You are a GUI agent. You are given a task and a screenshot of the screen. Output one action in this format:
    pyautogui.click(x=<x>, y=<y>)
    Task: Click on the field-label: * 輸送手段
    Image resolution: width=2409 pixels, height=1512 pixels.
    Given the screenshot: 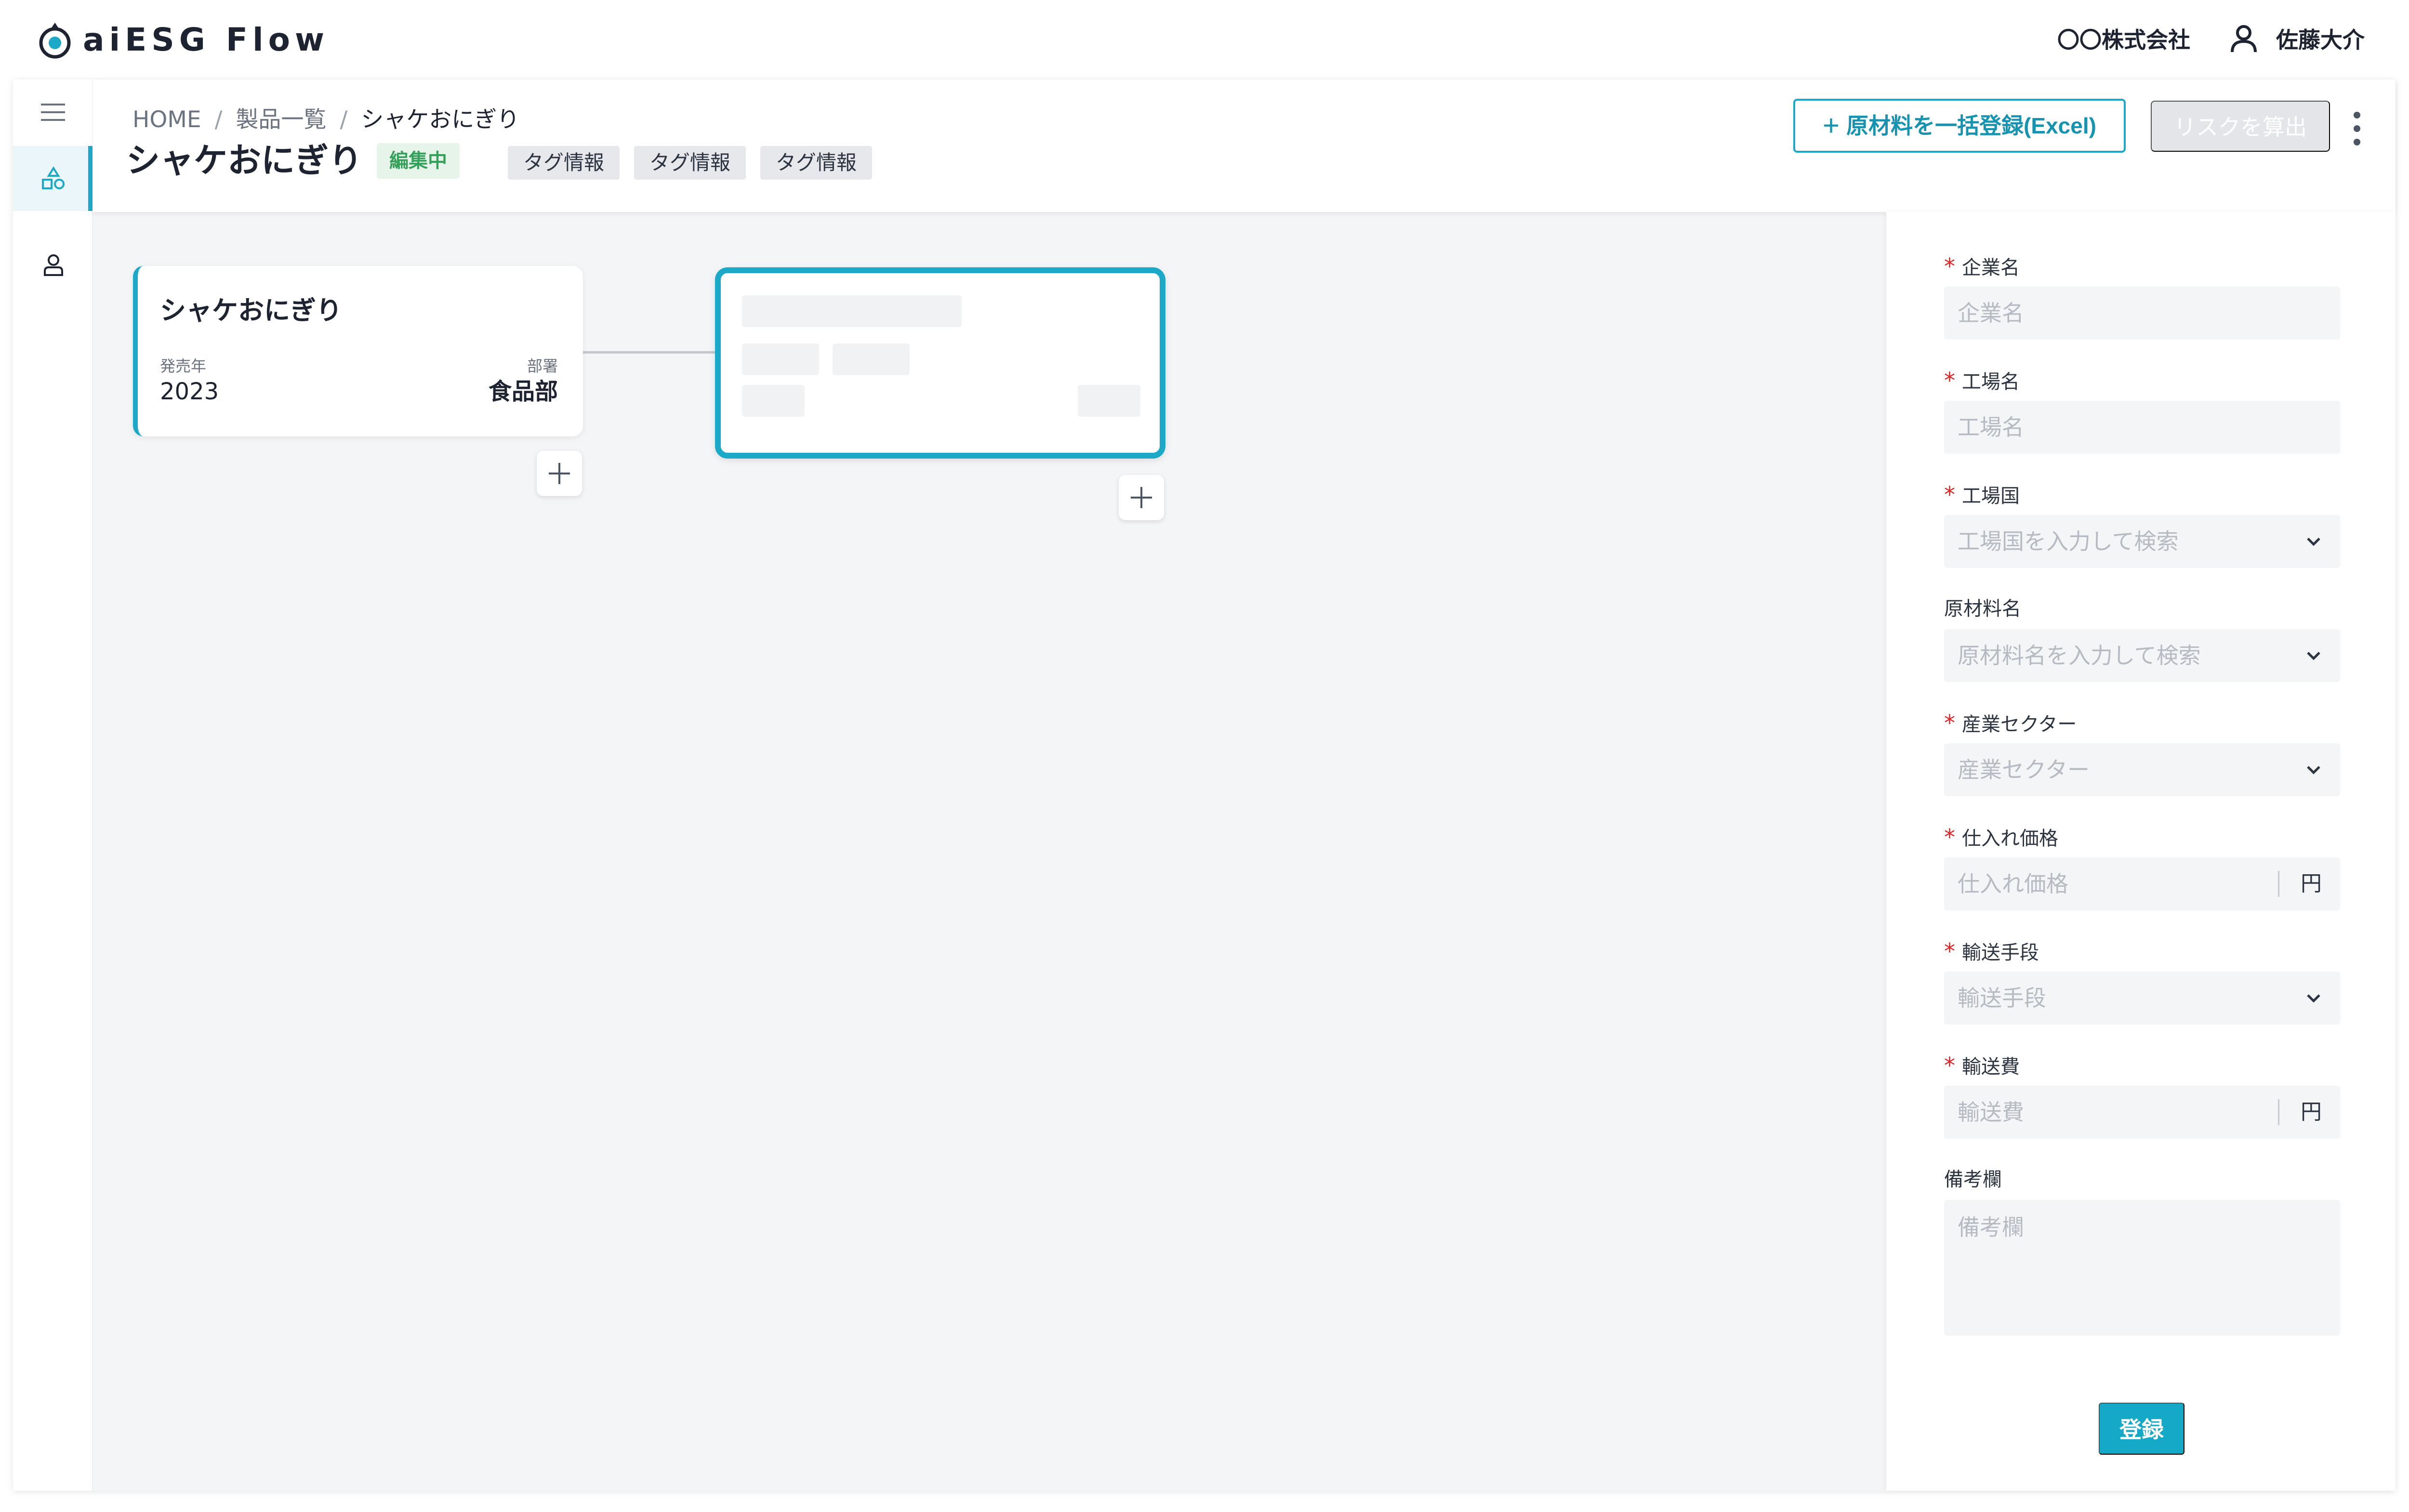 What is the action you would take?
    pyautogui.click(x=1991, y=952)
    